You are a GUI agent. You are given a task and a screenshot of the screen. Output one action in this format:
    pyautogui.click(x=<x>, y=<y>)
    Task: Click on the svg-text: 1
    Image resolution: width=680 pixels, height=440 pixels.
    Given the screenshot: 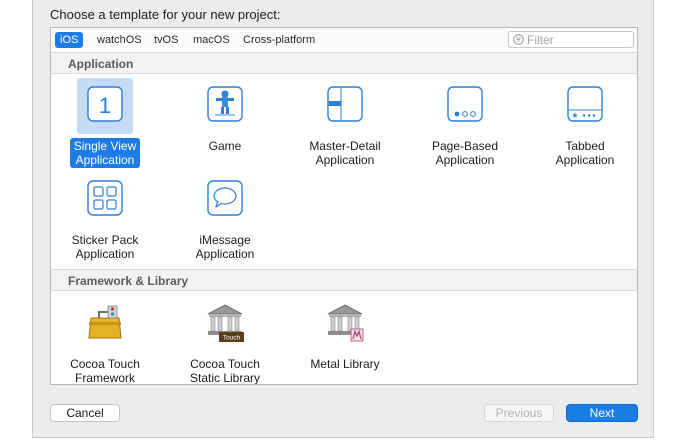 What is the action you would take?
    pyautogui.click(x=105, y=105)
    